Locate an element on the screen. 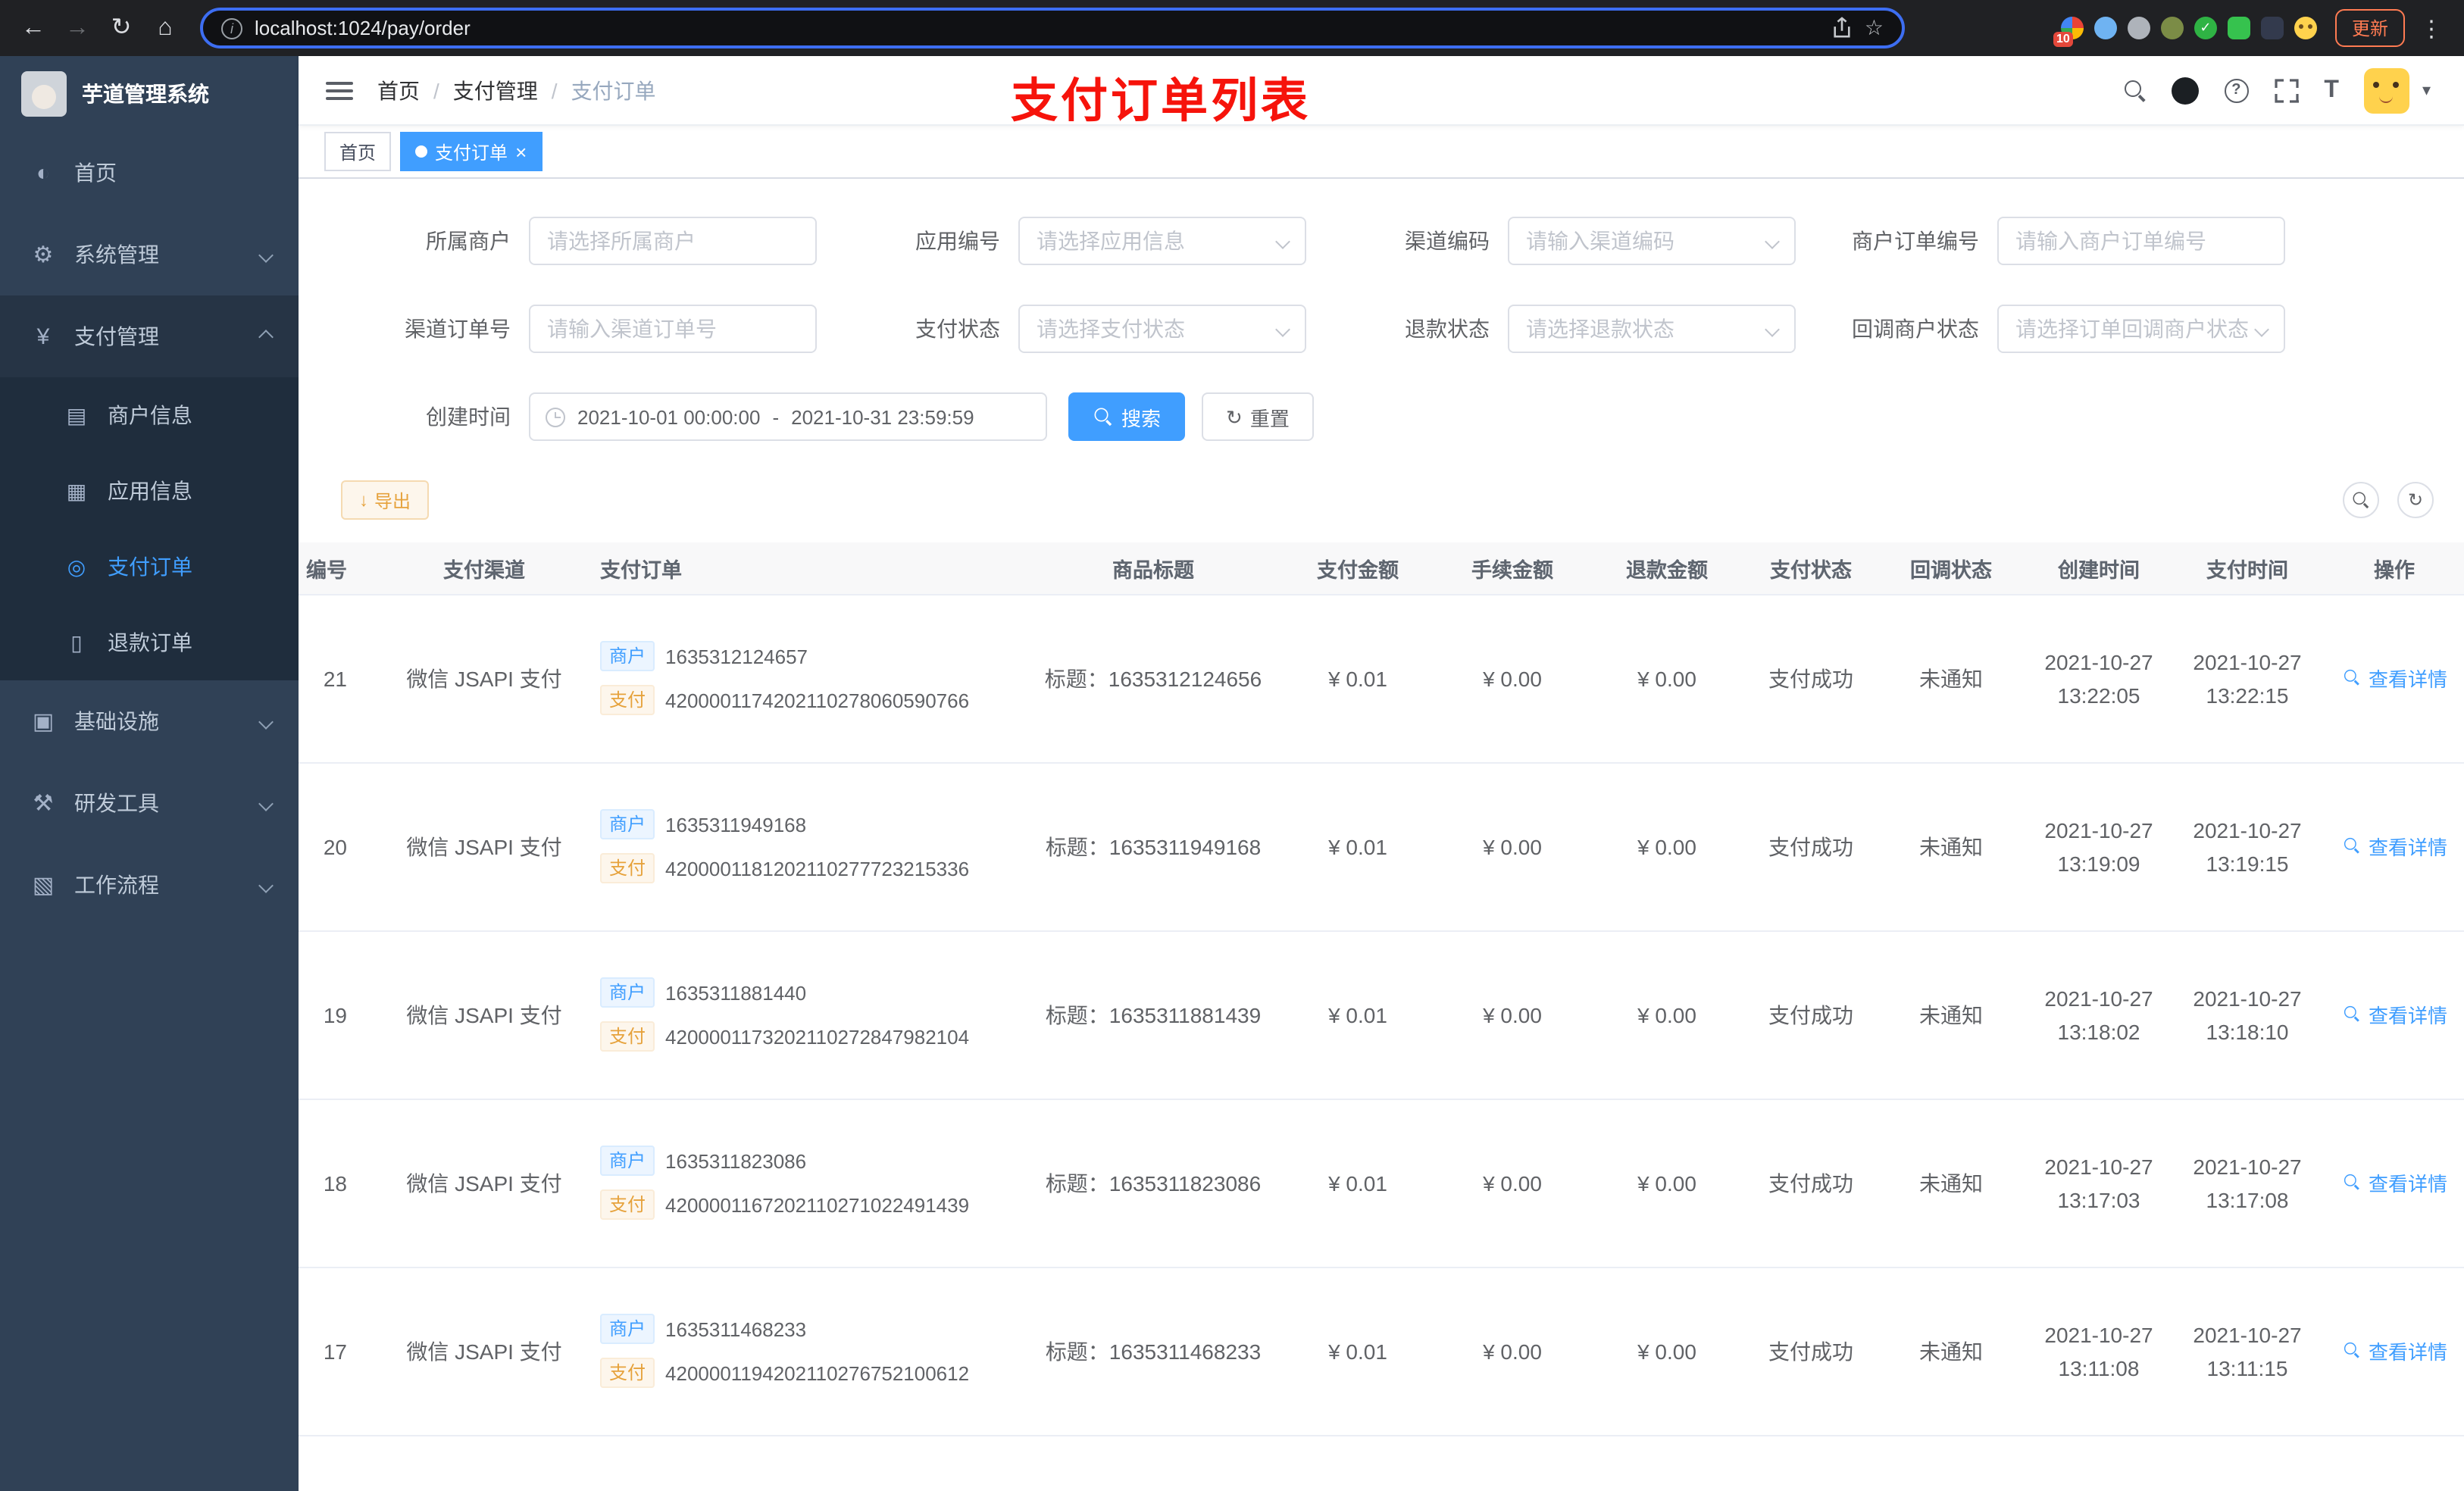  user-avatar is located at coordinates (2387, 90).